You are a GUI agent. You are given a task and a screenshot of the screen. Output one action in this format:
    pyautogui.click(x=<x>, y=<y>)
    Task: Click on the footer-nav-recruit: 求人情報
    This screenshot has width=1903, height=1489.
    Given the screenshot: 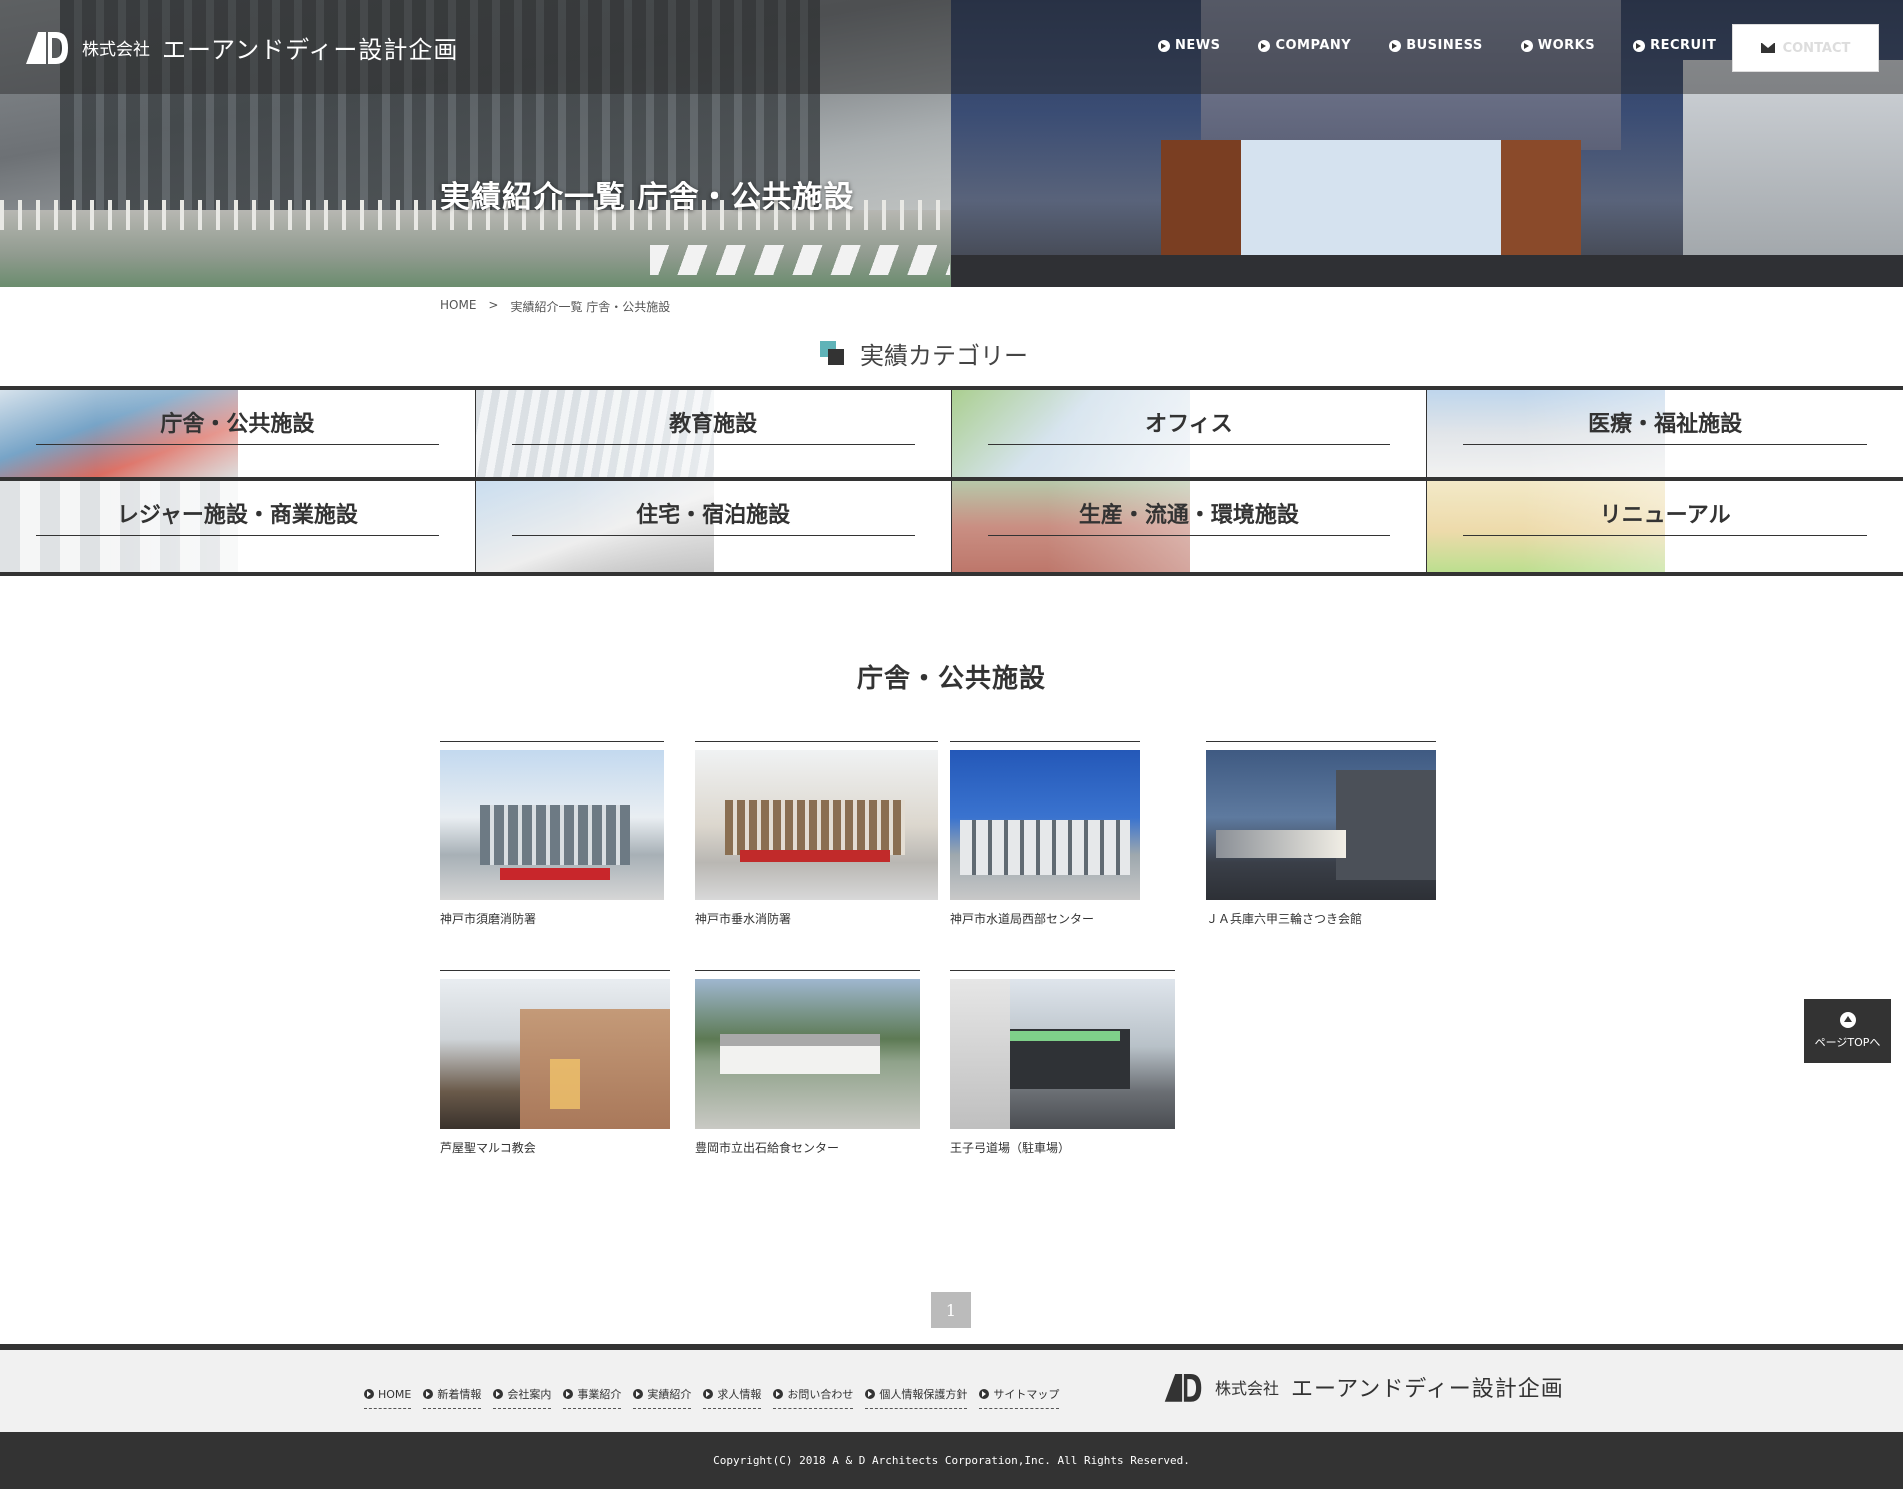 What is the action you would take?
    pyautogui.click(x=732, y=1397)
    